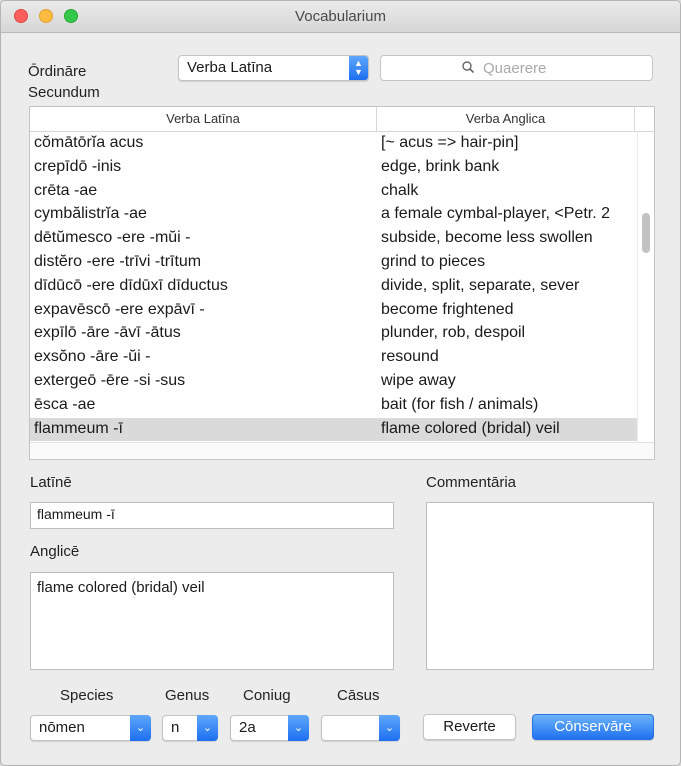 The height and width of the screenshot is (766, 681). I want to click on search-icon, so click(468, 67).